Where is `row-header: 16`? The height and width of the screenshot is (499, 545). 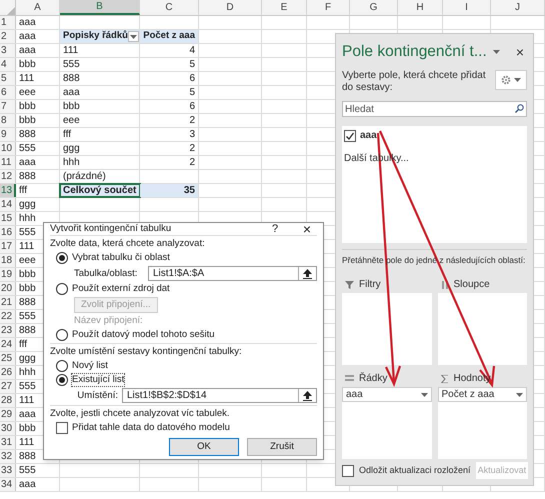 row-header: 16 is located at coordinates (8, 232).